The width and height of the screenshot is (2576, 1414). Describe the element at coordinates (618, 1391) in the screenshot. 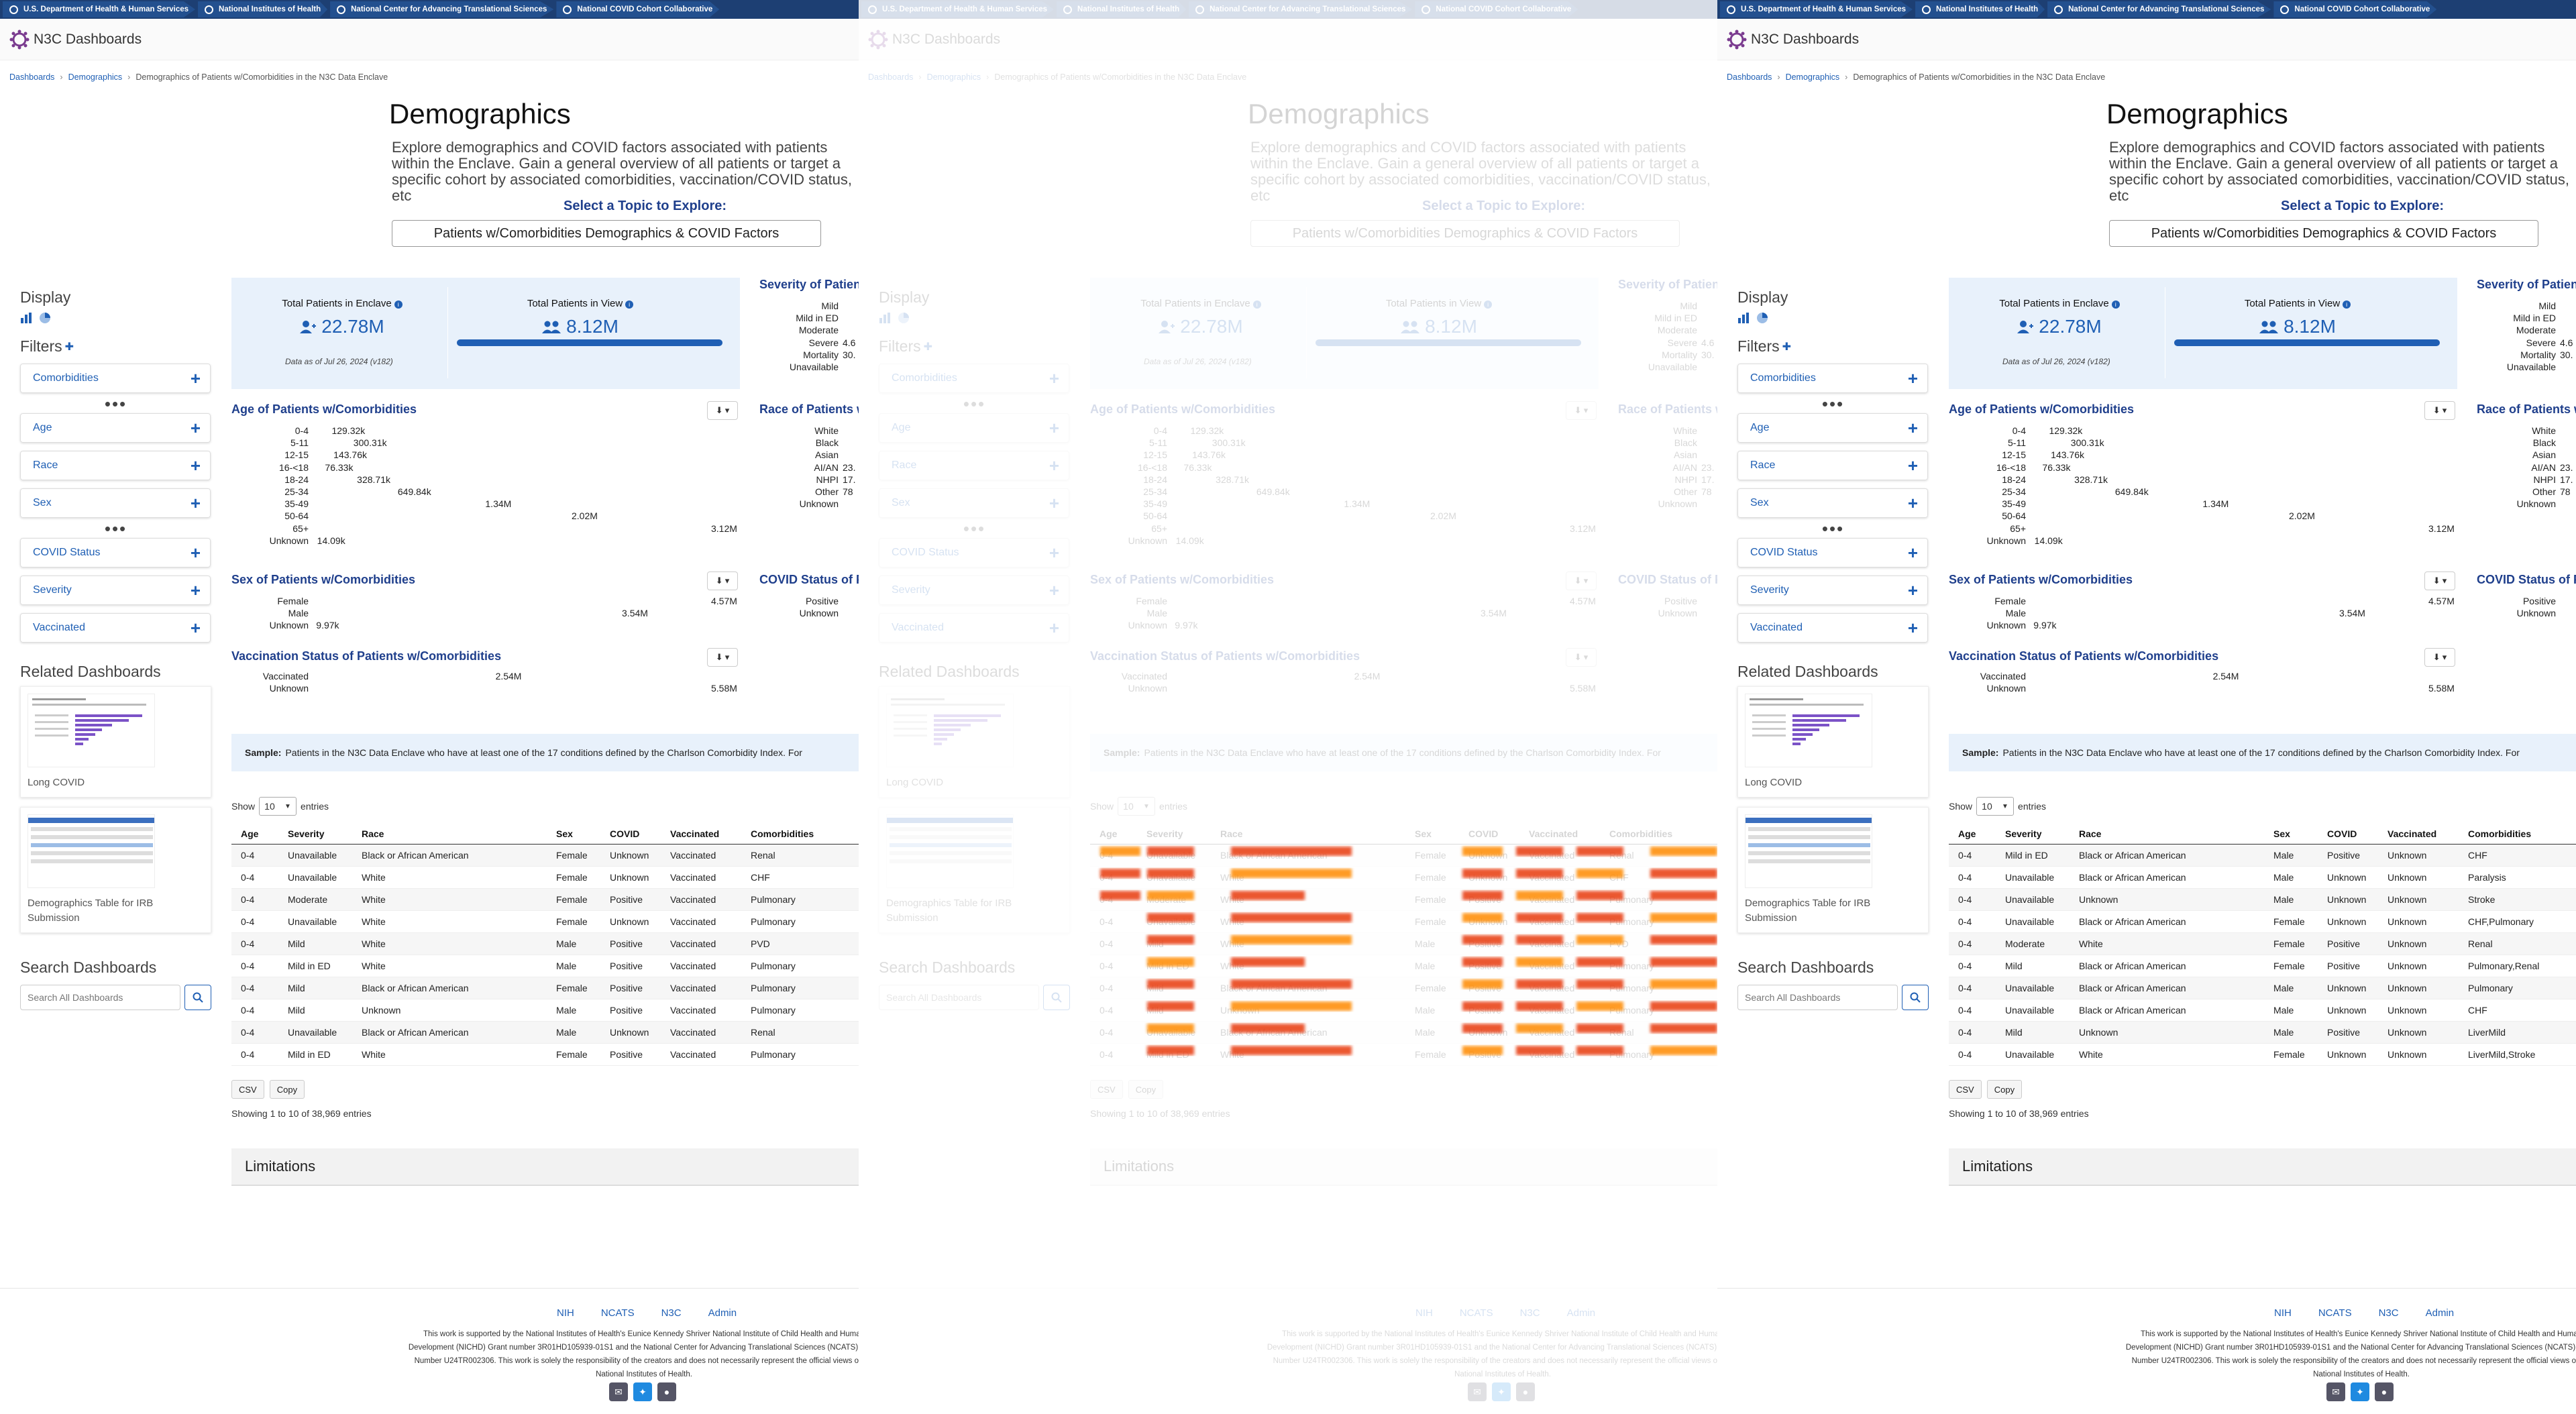

I see `email-icon: ✉` at that location.